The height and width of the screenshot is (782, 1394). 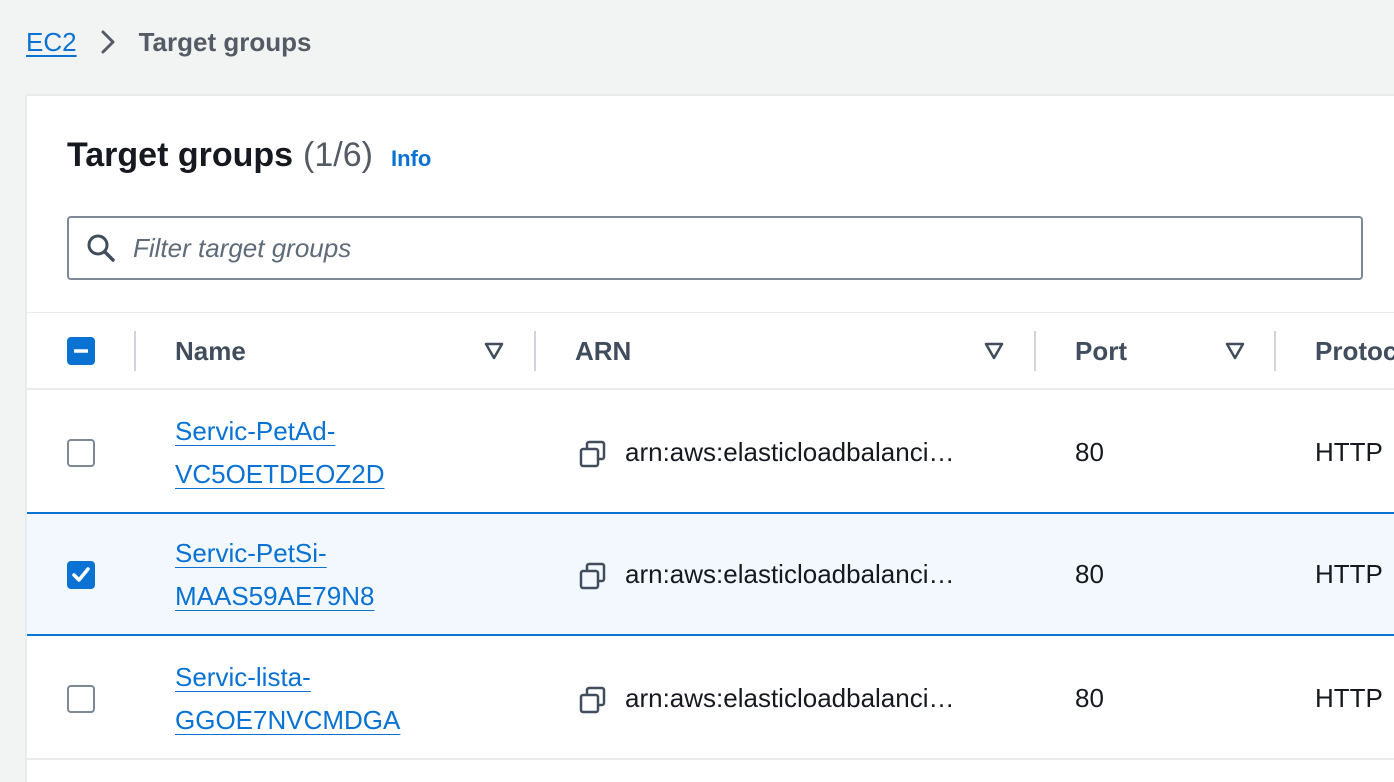 I want to click on filter-input, so click(x=708, y=248).